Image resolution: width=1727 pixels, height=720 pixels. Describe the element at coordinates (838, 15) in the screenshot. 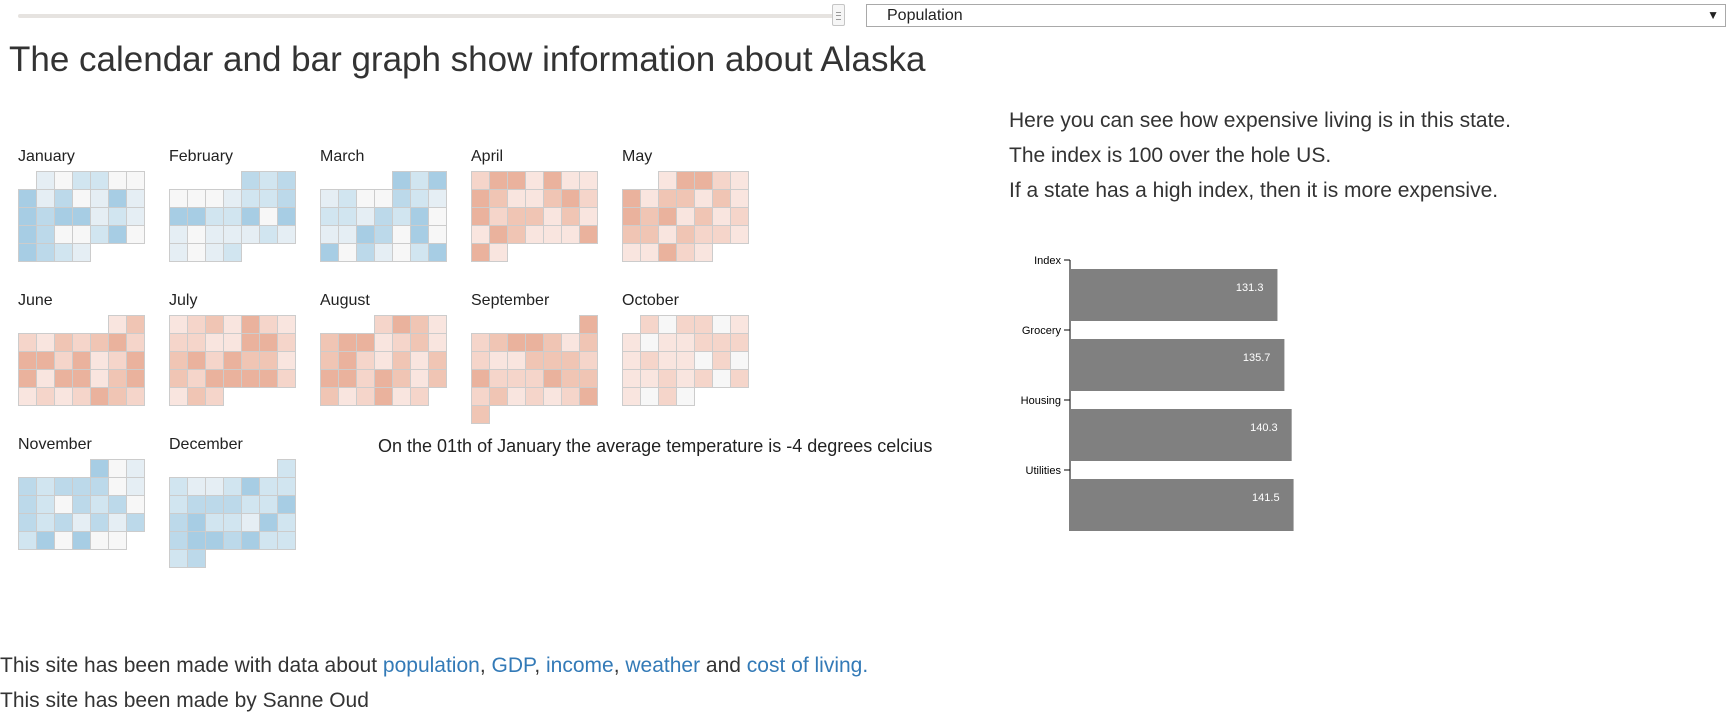

I see `slider-handle` at that location.